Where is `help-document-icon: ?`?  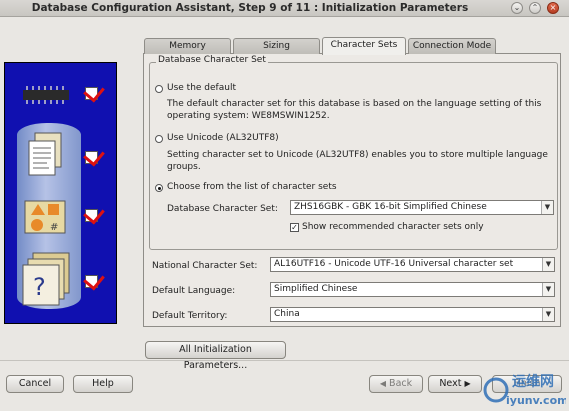
help-document-icon: ? is located at coordinates (46, 279).